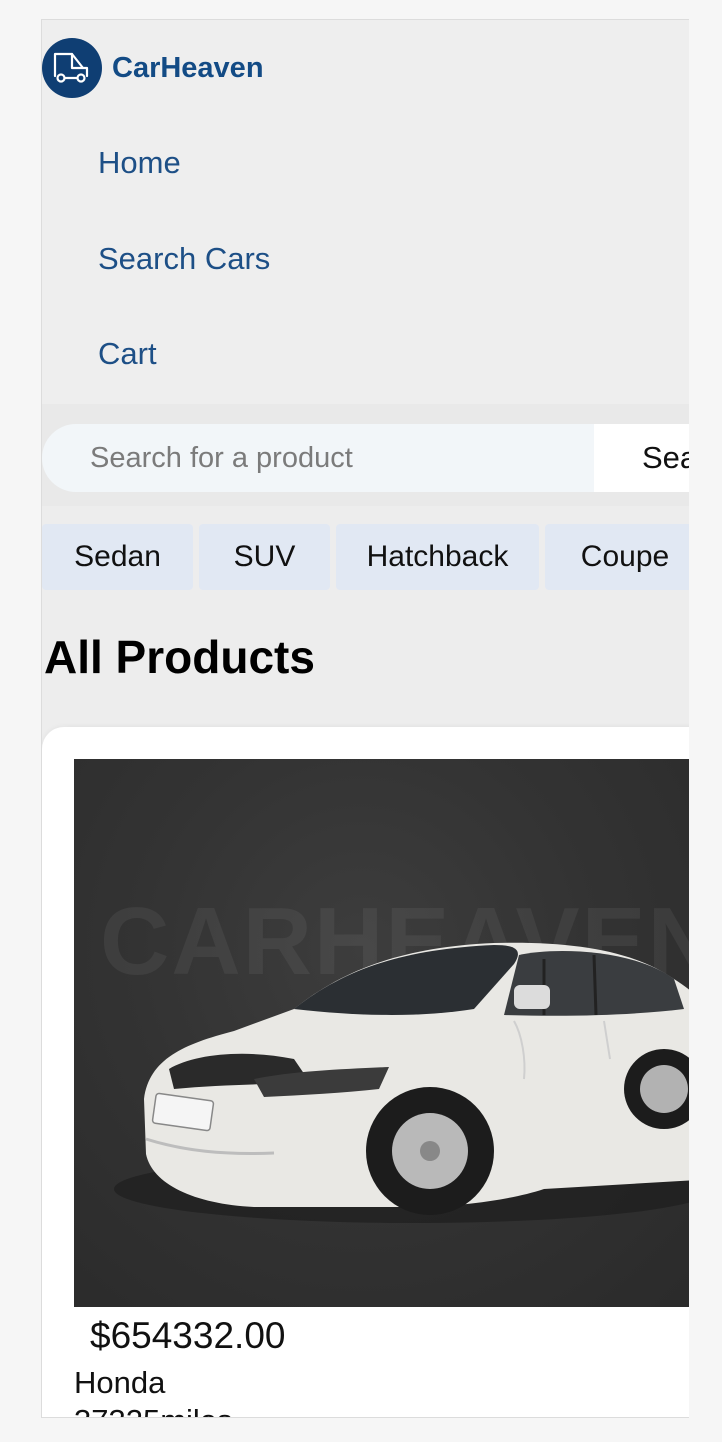  What do you see at coordinates (188, 67) in the screenshot?
I see `brand-name: CarHeaven` at bounding box center [188, 67].